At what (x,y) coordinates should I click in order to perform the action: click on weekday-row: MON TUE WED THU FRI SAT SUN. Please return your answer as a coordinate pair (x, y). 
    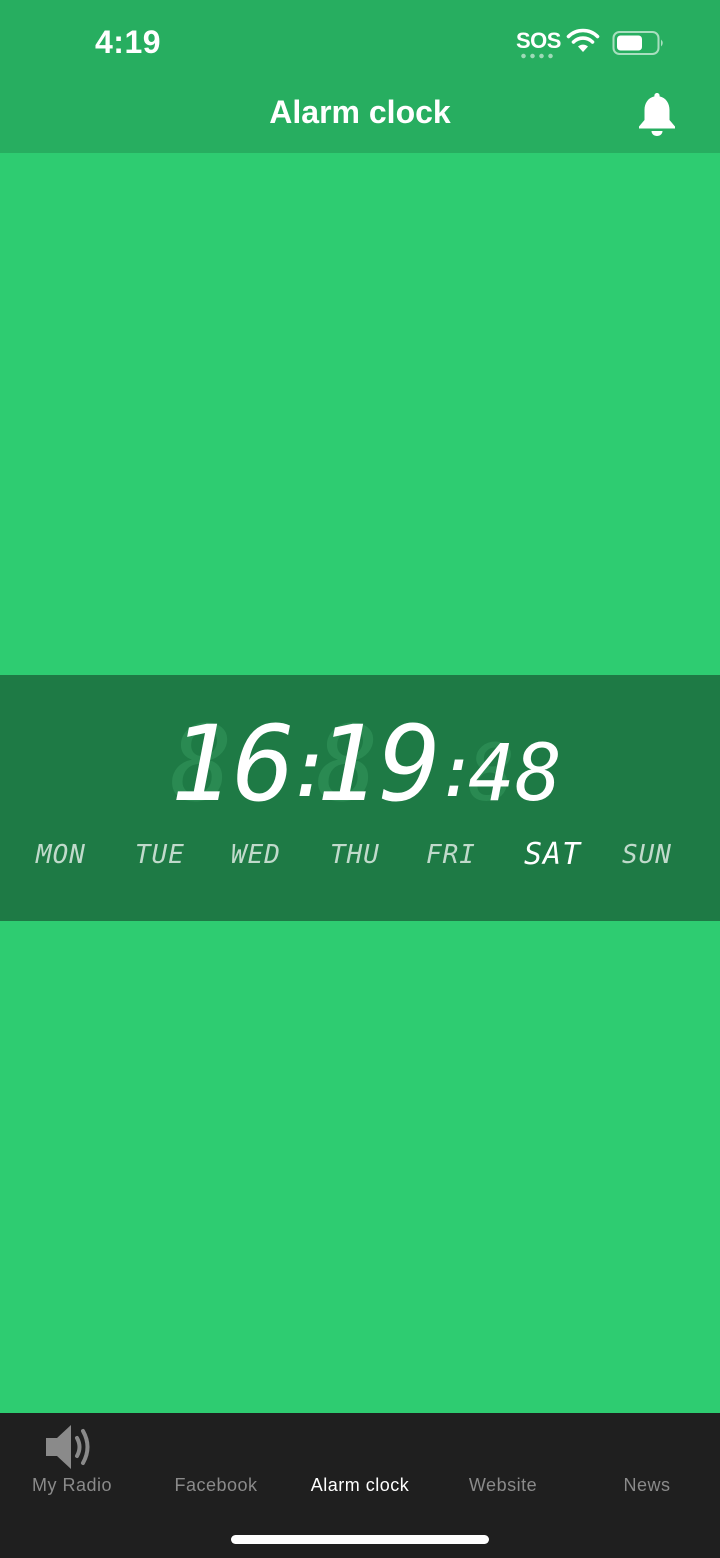
    Looking at the image, I should click on (360, 858).